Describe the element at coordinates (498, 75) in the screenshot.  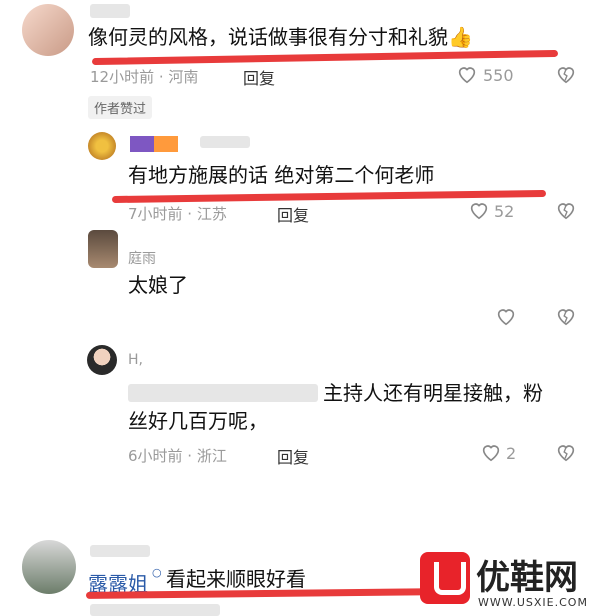
I see `like-count: 550` at that location.